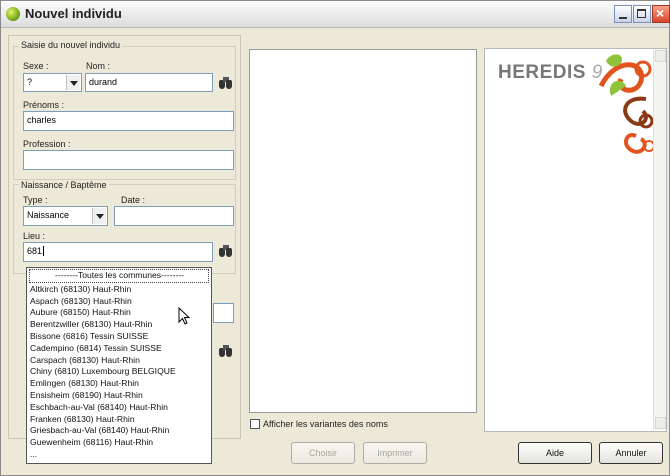 The height and width of the screenshot is (476, 670). Describe the element at coordinates (395, 453) in the screenshot. I see `imprimer-button: Imprimer` at that location.